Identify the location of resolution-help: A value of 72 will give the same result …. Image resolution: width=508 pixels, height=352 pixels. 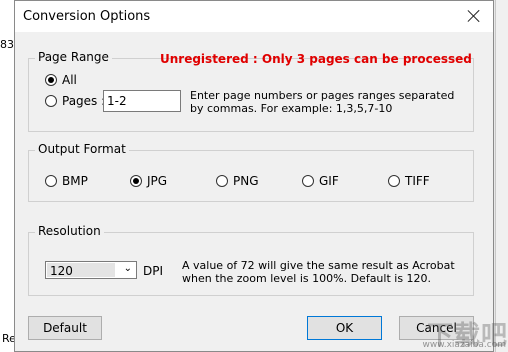
(318, 272).